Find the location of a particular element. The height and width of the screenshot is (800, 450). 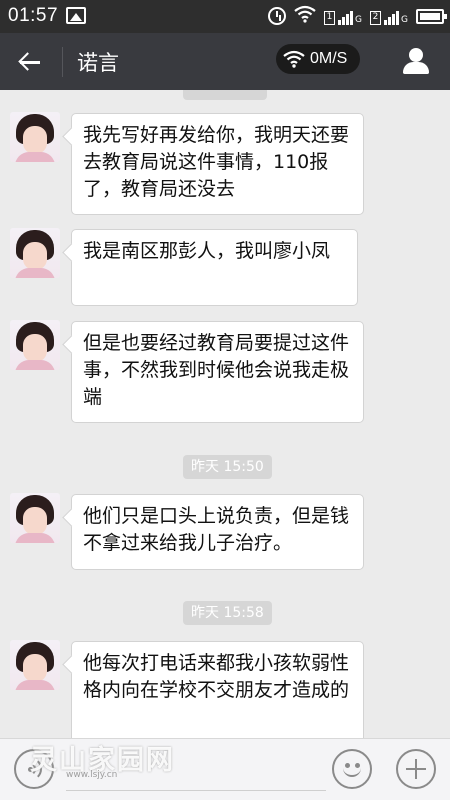

voice-input-icon is located at coordinates (34, 769).